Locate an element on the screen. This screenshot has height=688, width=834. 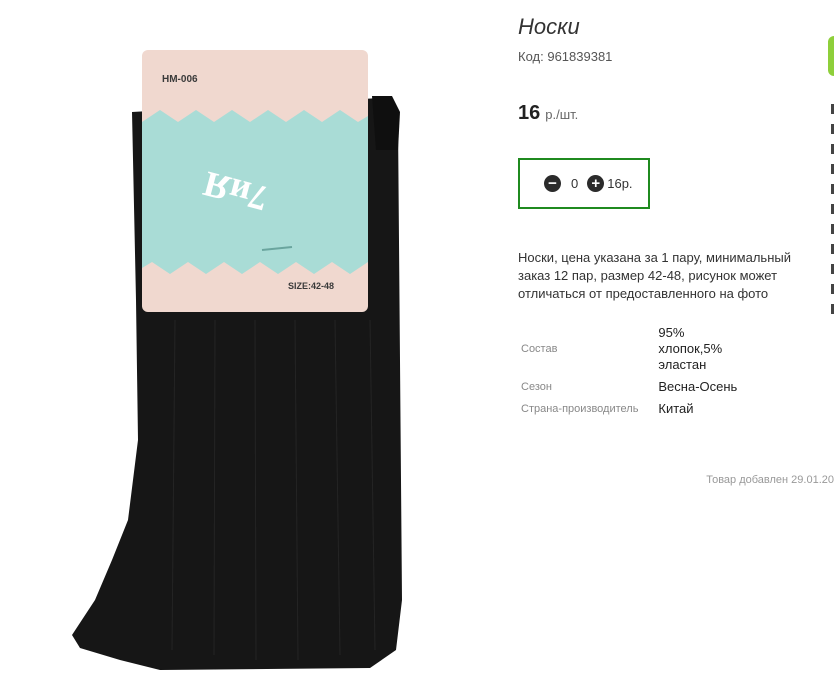
product-price: 16 р./шт. is located at coordinates (548, 113).